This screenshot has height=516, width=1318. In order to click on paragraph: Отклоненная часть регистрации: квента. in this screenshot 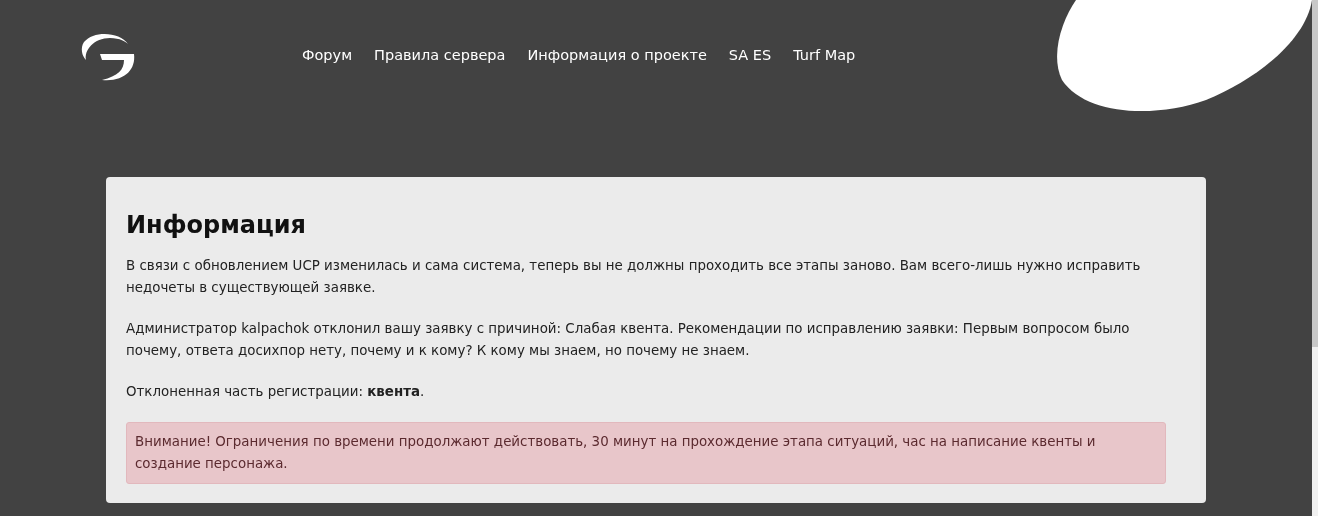, I will do `click(276, 392)`.